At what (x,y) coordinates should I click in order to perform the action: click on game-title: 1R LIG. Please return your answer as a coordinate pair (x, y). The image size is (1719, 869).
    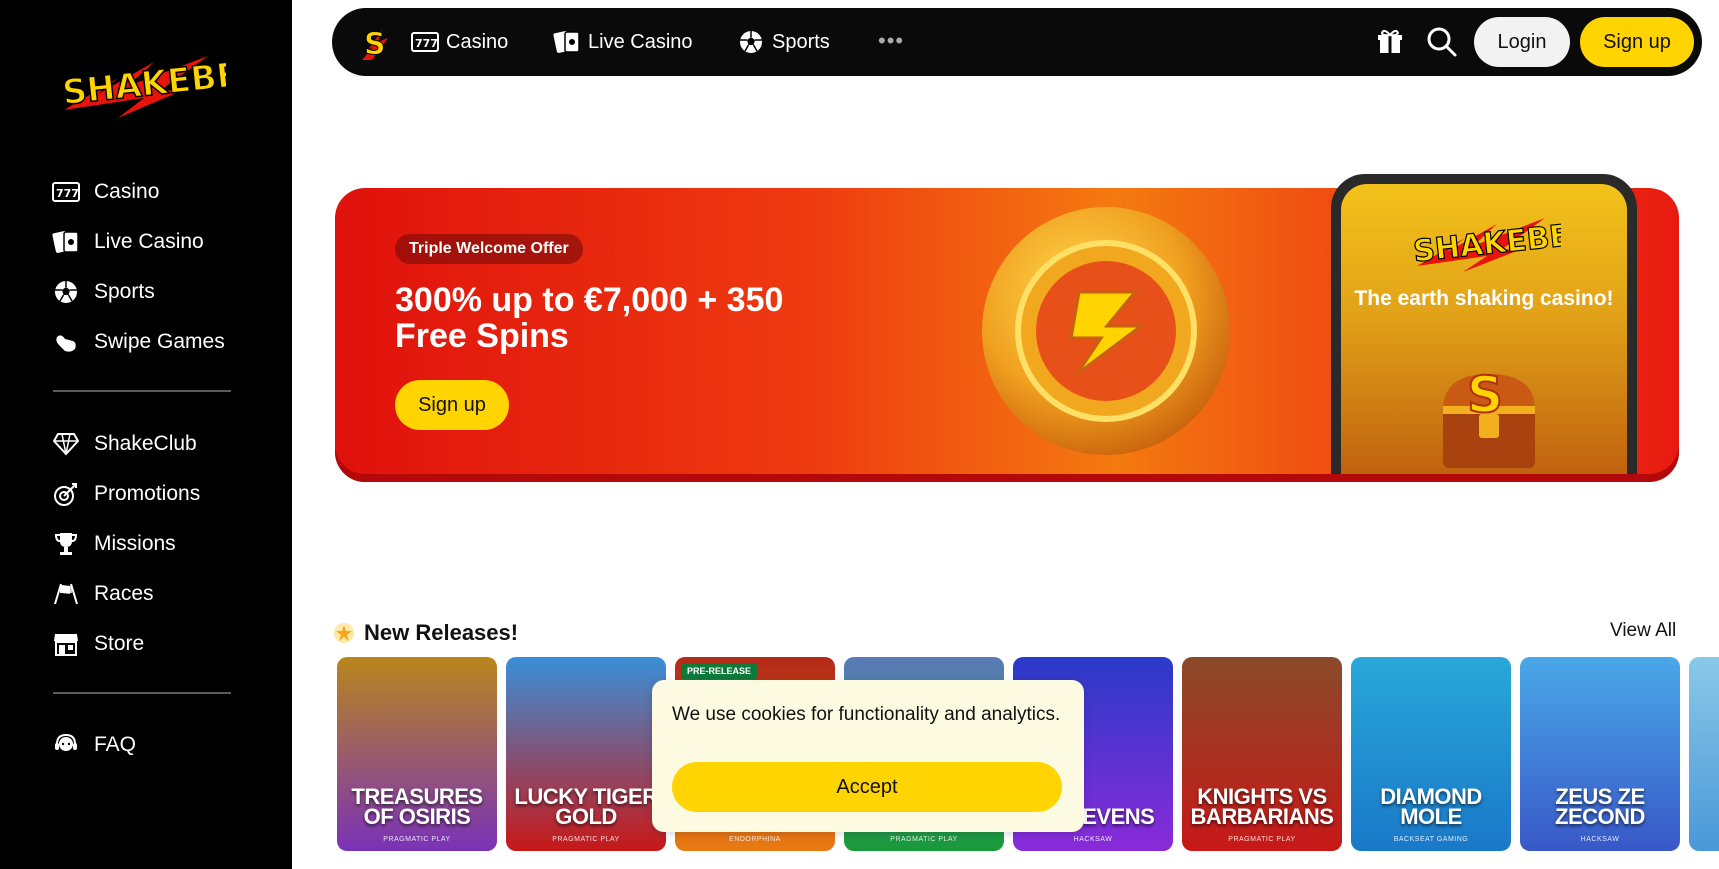
    Looking at the image, I should click on (1704, 817).